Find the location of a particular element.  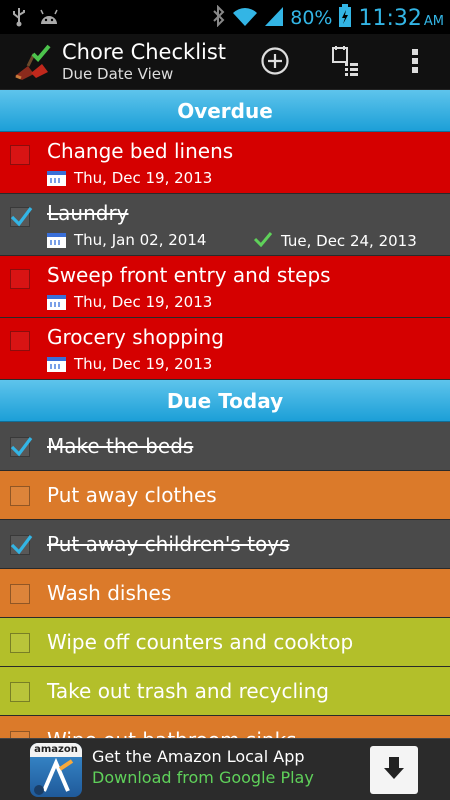

completed-date: Tue, Dec 24, 2013 is located at coordinates (335, 241).